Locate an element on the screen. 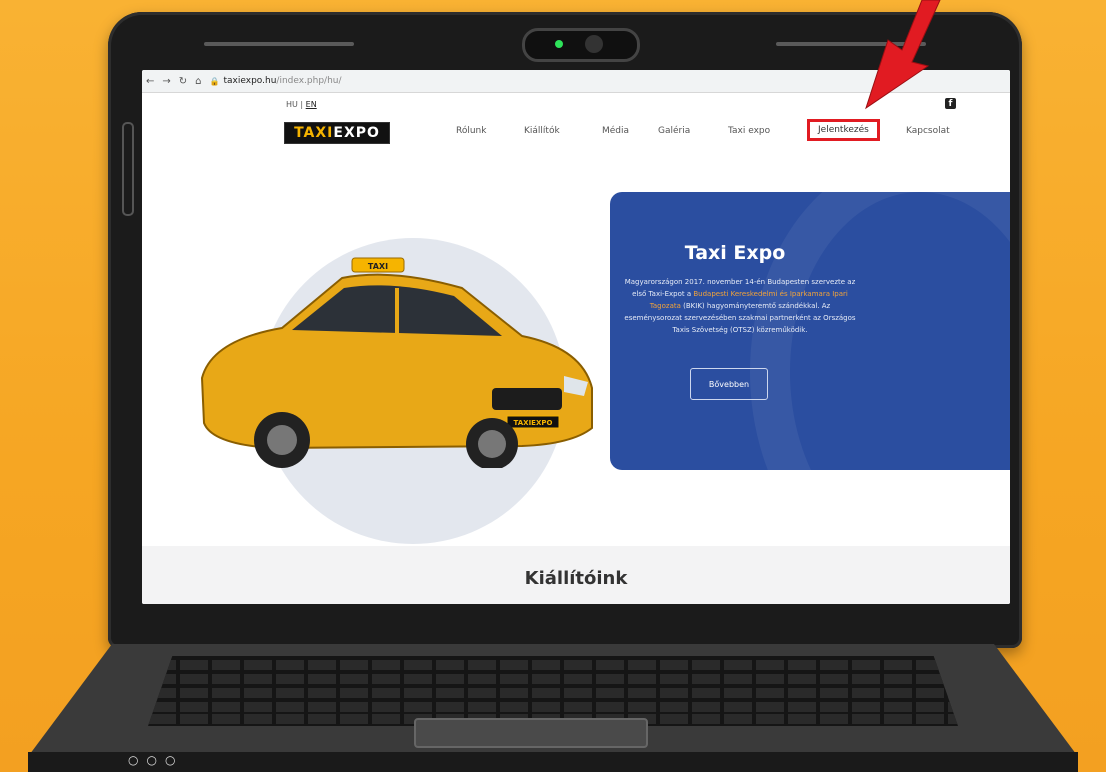 This screenshot has width=1106, height=772. nav-item-kiallitok: Kiállítók is located at coordinates (542, 131).